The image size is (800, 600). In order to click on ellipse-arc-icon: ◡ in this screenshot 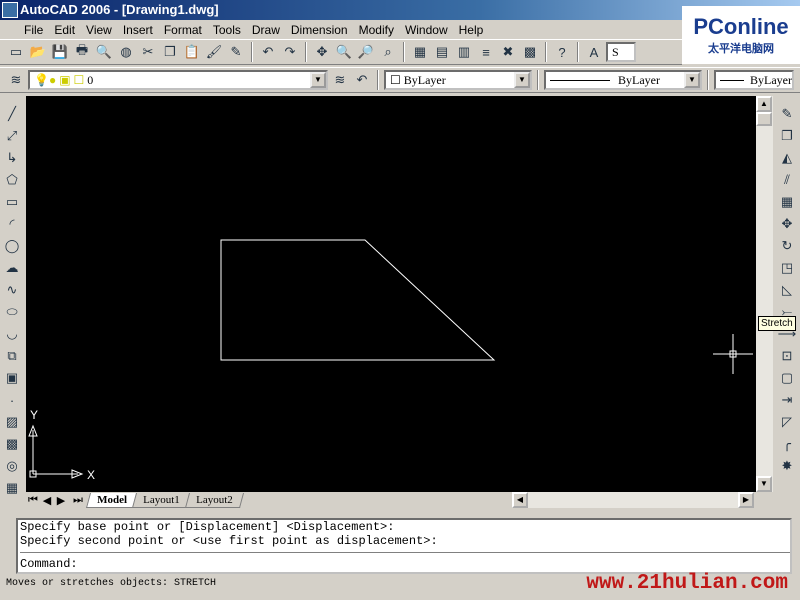, I will do `click(12, 334)`.